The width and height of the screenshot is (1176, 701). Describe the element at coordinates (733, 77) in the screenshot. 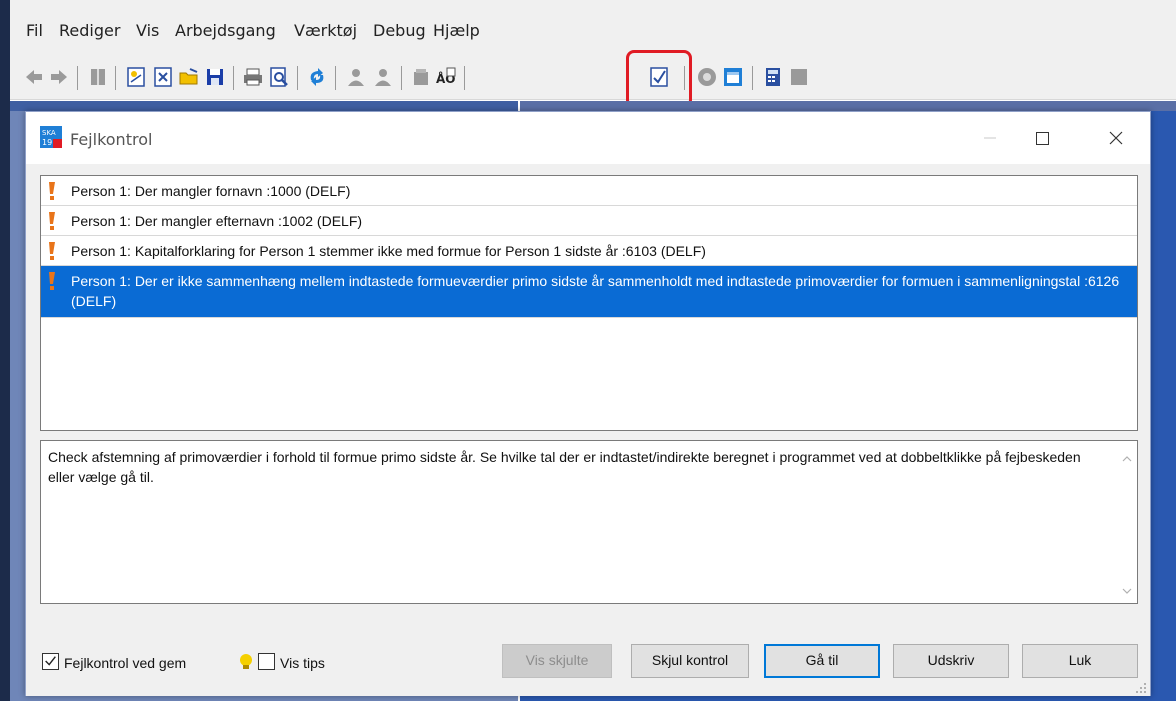

I see `info-window-icon` at that location.